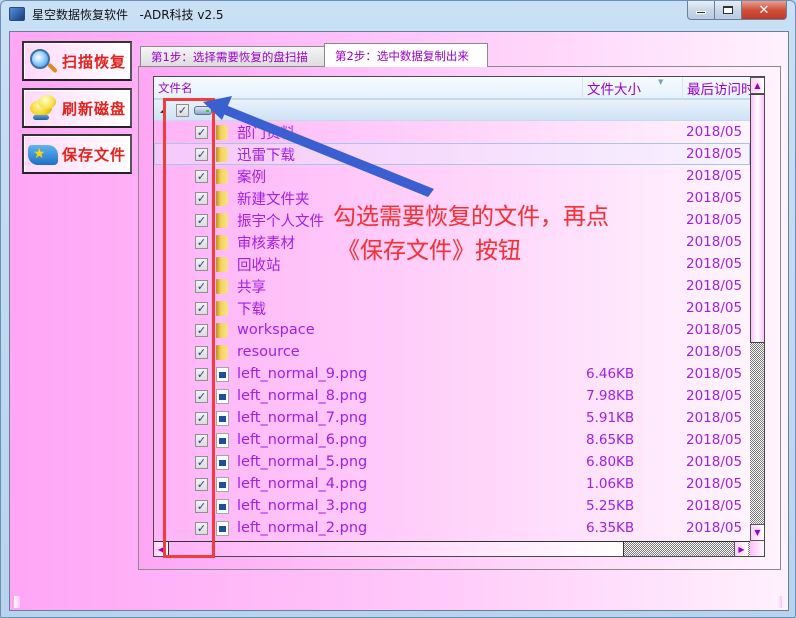 The height and width of the screenshot is (618, 796). I want to click on refresh-bubbles-icon, so click(43, 108).